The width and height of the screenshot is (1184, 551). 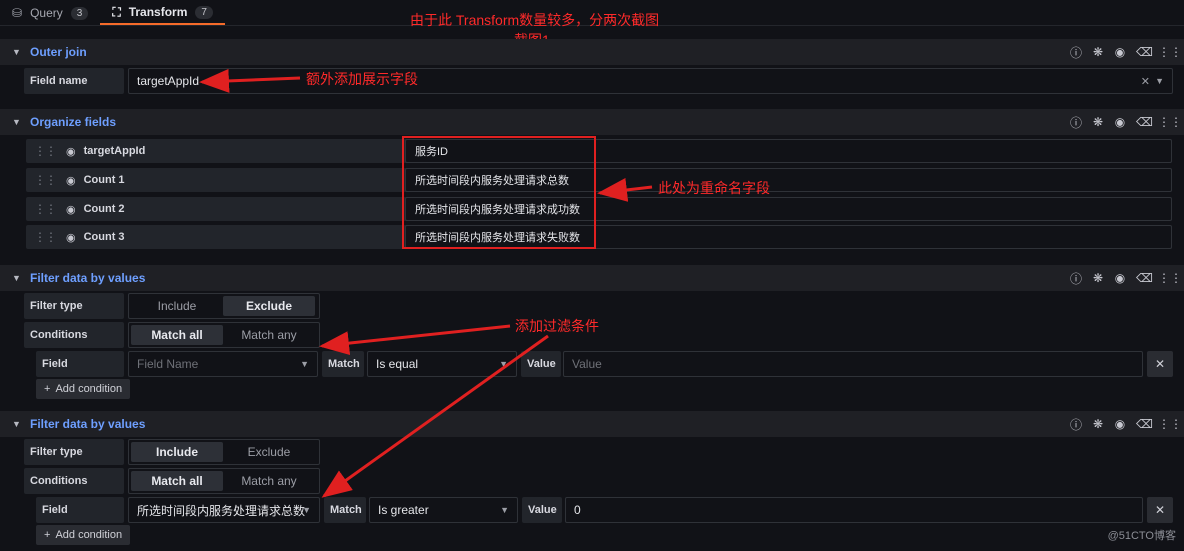 What do you see at coordinates (625, 189) in the screenshot?
I see `arrow-rename` at bounding box center [625, 189].